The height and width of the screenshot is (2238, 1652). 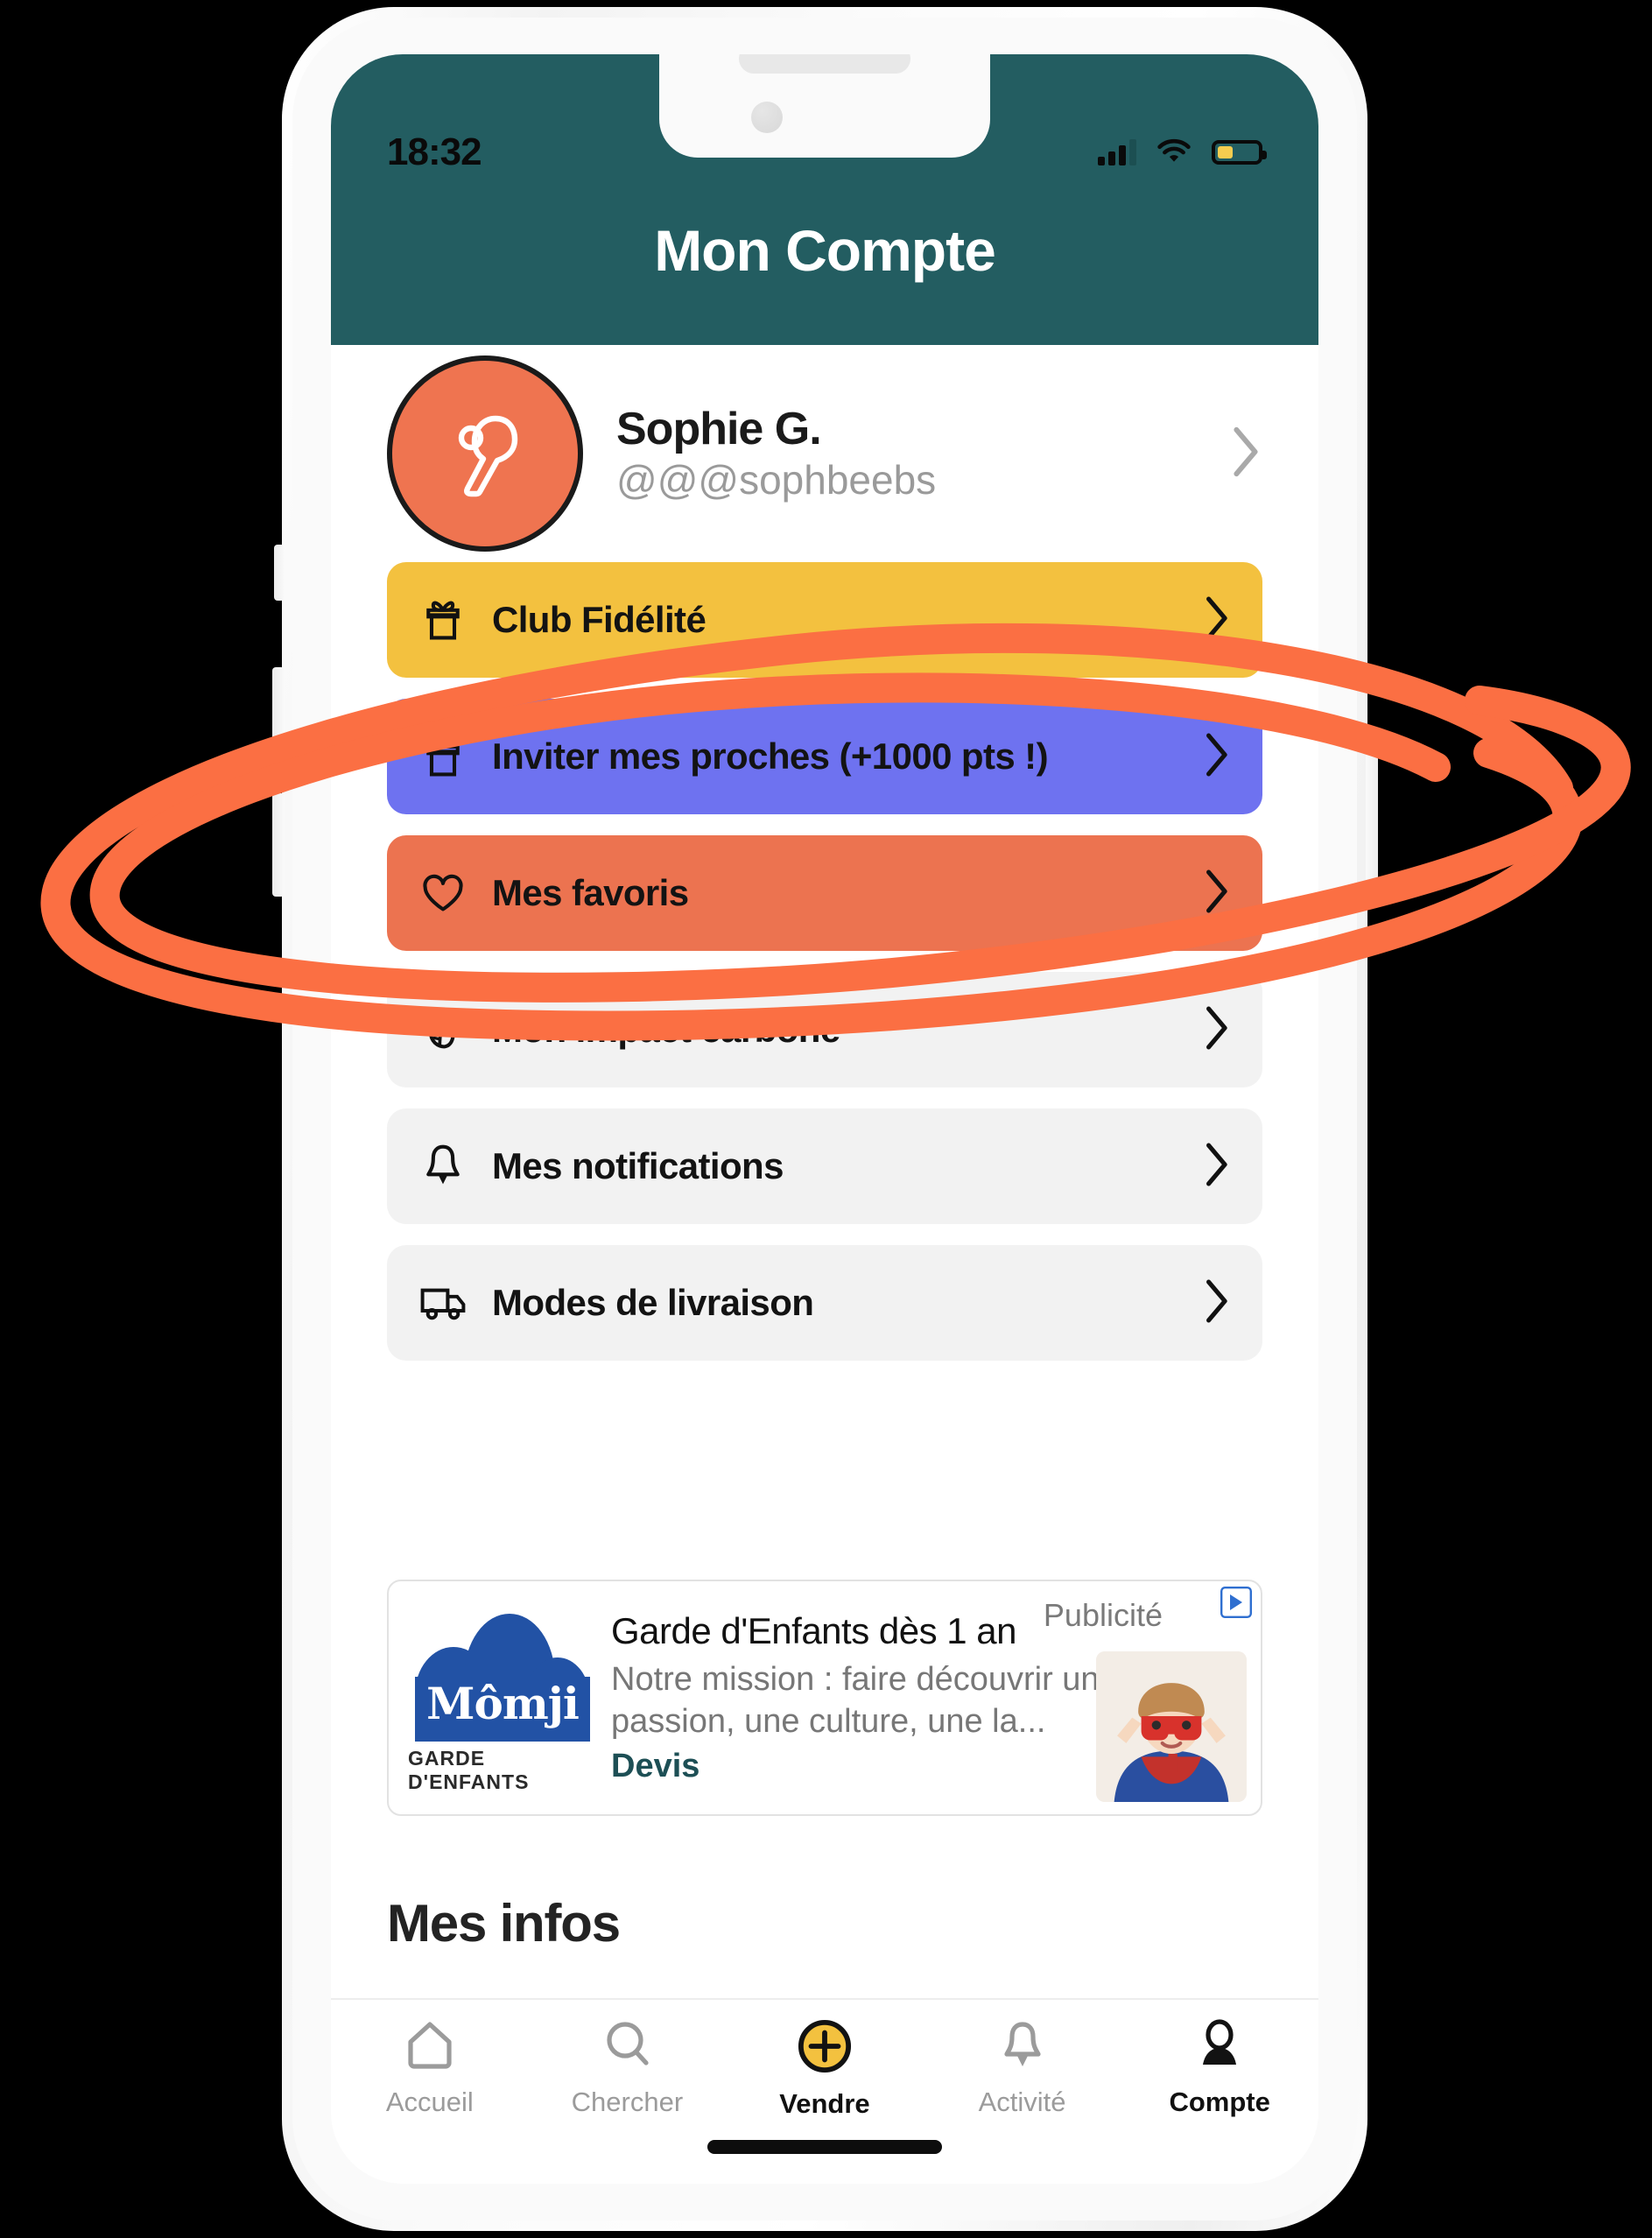 I want to click on menu-item-inviter-mes-proches: Inviter mes proches (+1000 pts !), so click(x=824, y=757).